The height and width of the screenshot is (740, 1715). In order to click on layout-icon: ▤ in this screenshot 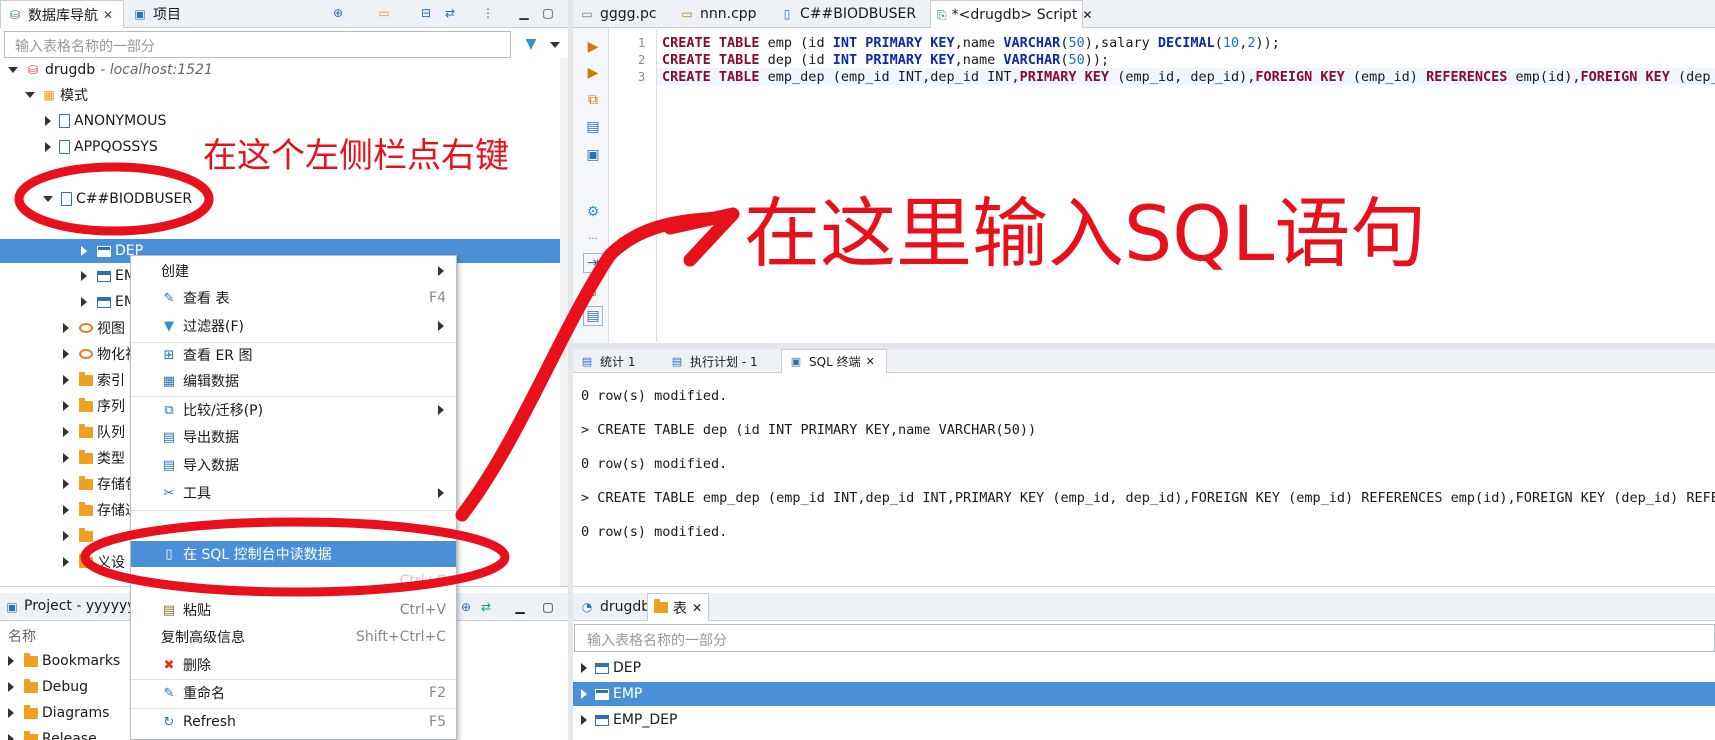, I will do `click(593, 316)`.